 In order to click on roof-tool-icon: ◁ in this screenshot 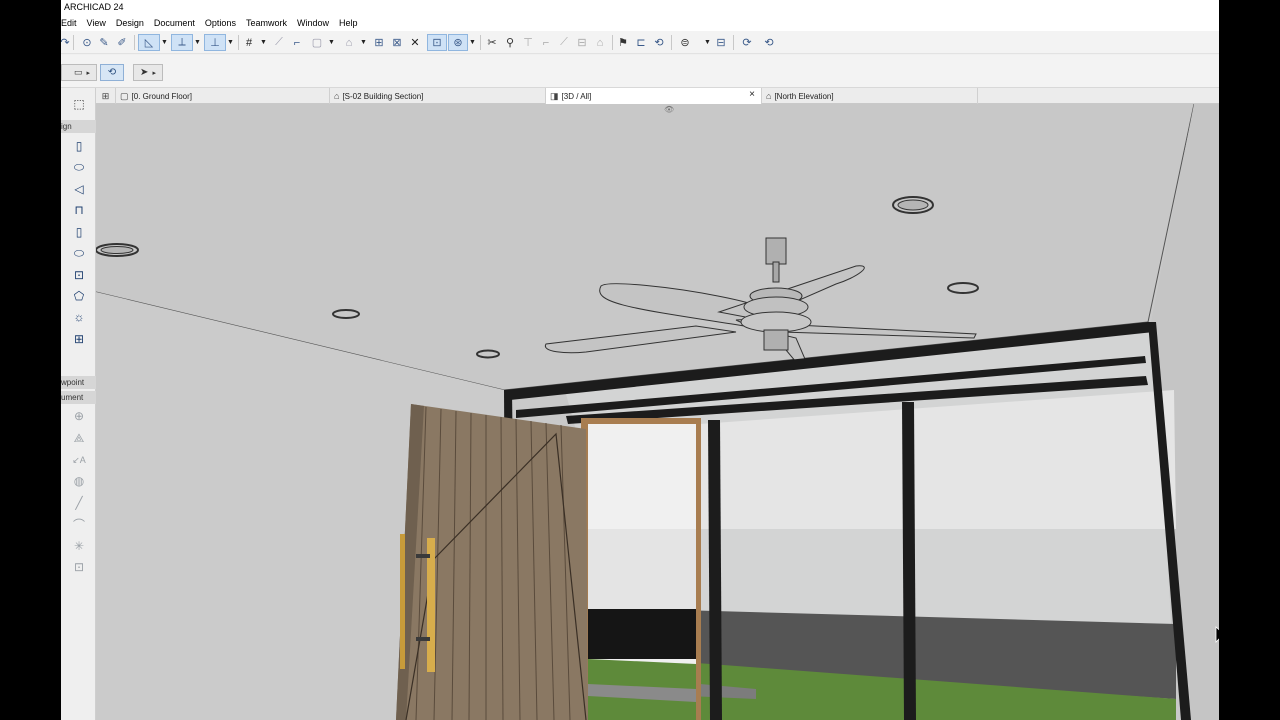, I will do `click(79, 189)`.